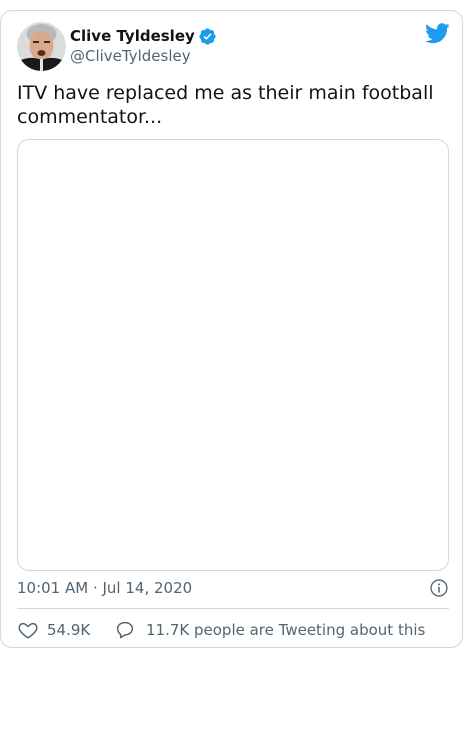 The image size is (465, 745). What do you see at coordinates (132, 36) in the screenshot?
I see `author-name: Clive Tyldesley` at bounding box center [132, 36].